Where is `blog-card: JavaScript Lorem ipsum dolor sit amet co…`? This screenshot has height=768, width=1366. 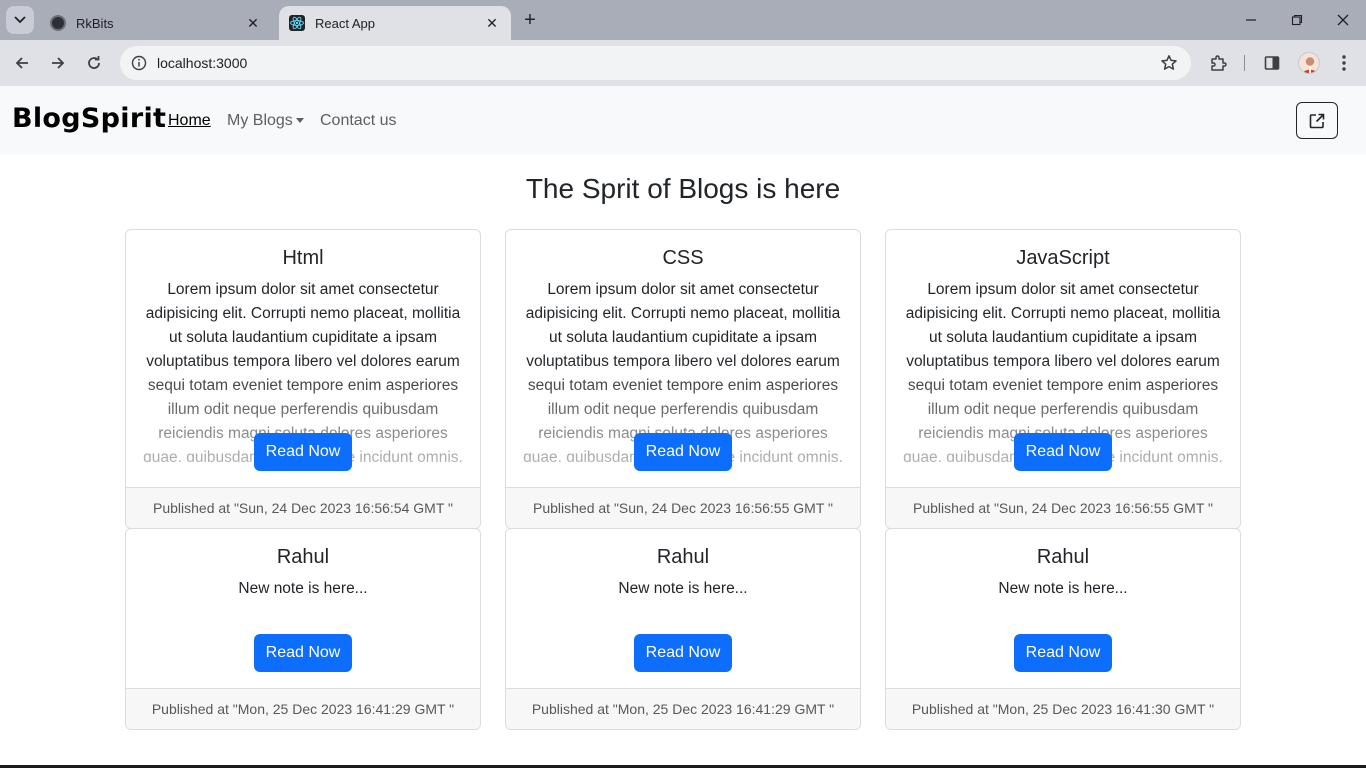 blog-card: JavaScript Lorem ipsum dolor sit amet co… is located at coordinates (1063, 379).